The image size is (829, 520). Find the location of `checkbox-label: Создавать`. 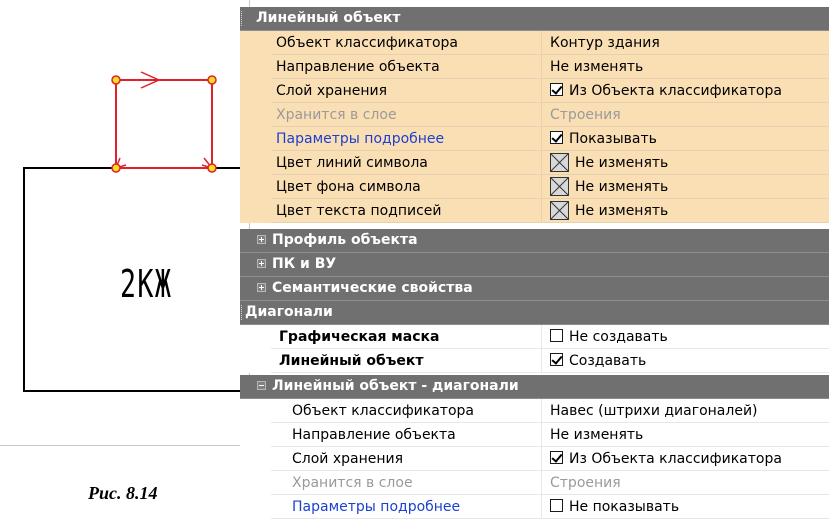

checkbox-label: Создавать is located at coordinates (608, 361).